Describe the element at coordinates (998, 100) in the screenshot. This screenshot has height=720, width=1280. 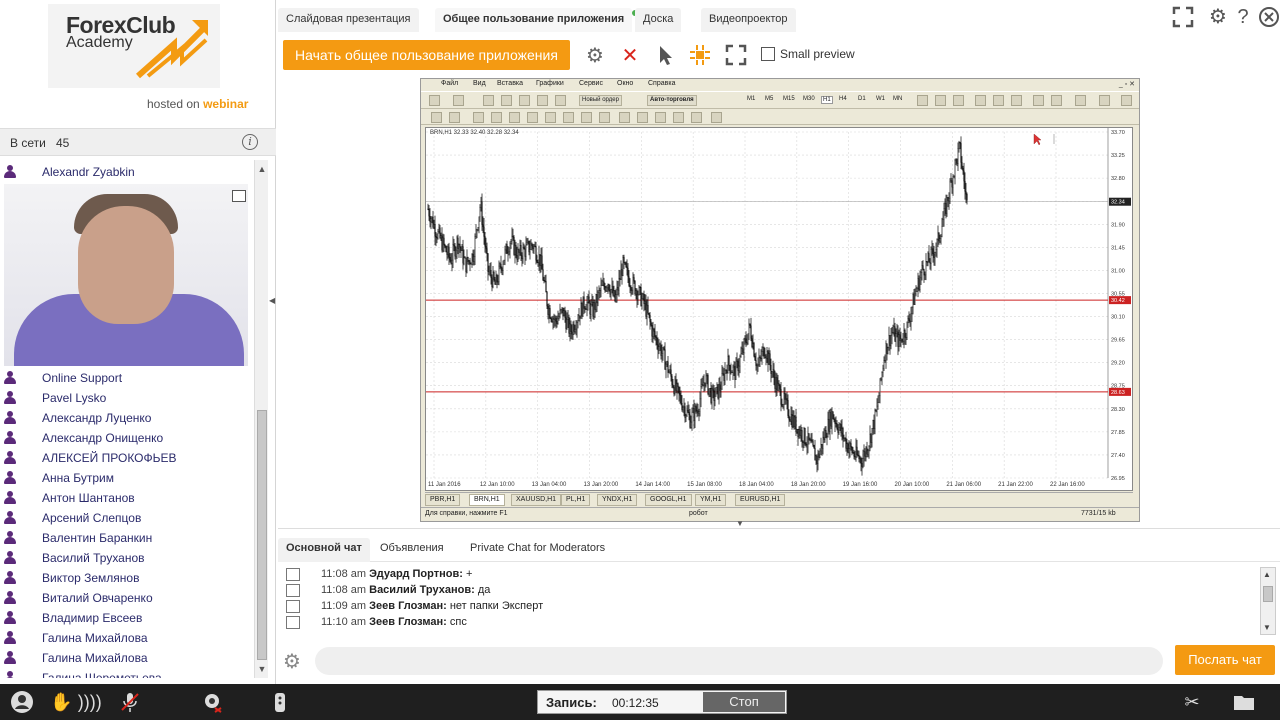
I see `zoom-out-icon` at that location.